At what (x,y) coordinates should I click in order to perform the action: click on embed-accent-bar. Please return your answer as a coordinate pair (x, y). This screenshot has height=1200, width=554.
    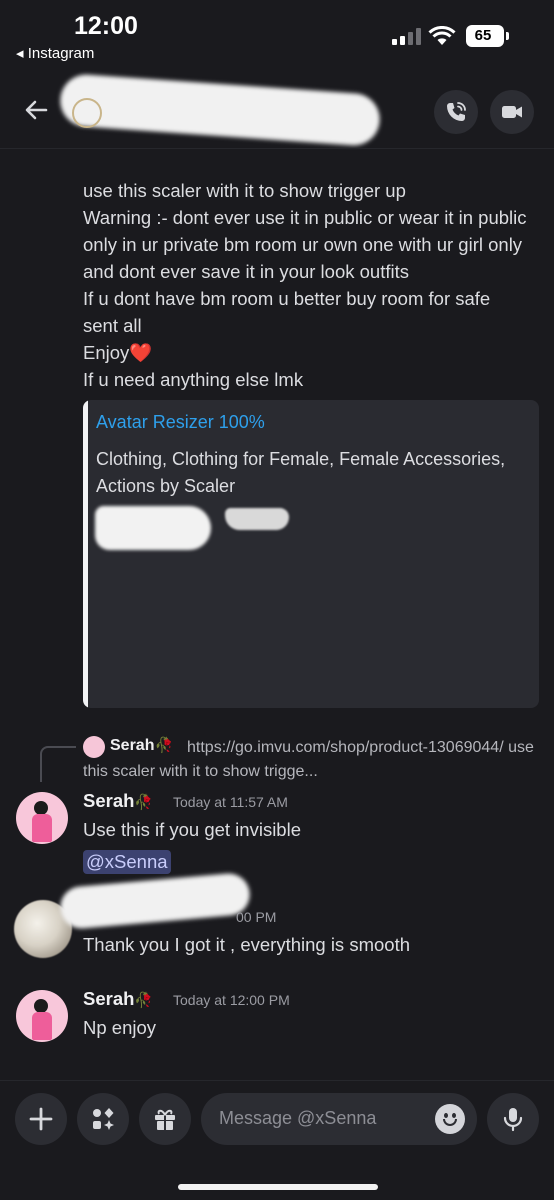
    Looking at the image, I should click on (85, 554).